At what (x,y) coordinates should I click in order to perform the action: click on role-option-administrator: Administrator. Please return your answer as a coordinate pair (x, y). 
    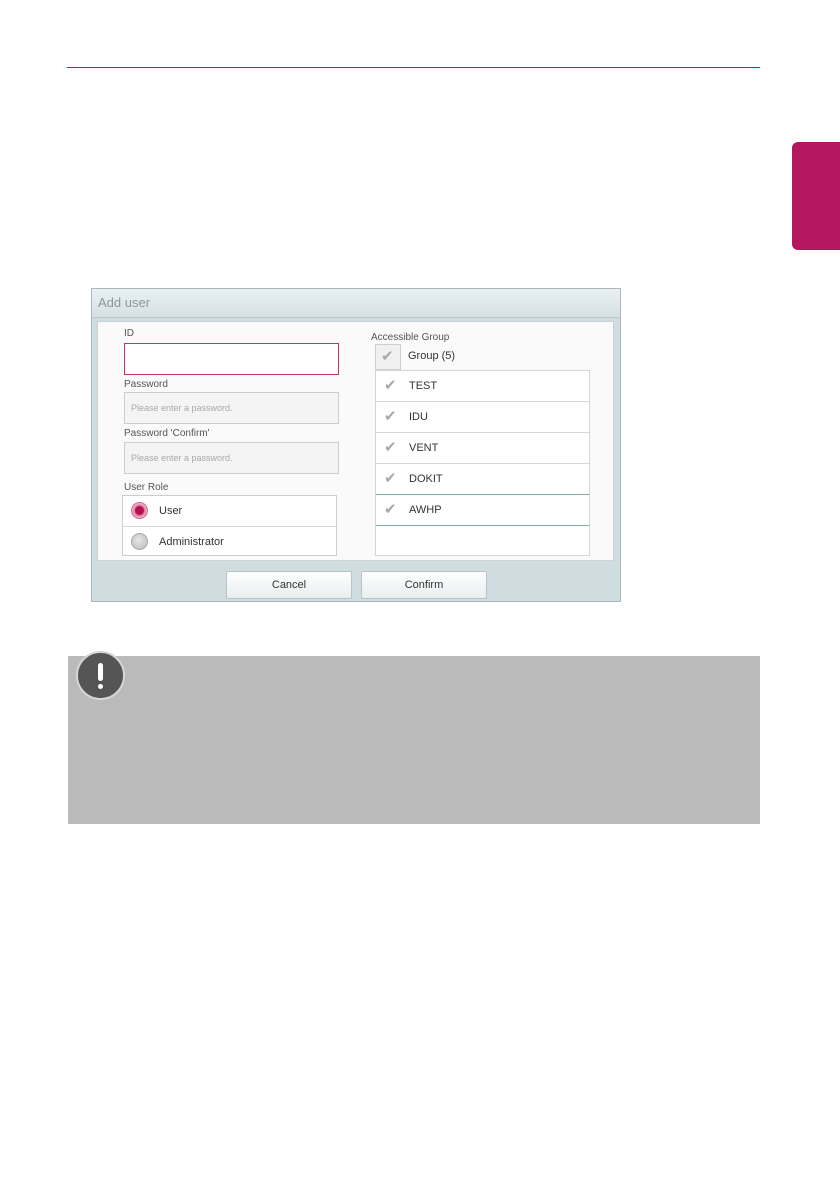
    Looking at the image, I should click on (229, 541).